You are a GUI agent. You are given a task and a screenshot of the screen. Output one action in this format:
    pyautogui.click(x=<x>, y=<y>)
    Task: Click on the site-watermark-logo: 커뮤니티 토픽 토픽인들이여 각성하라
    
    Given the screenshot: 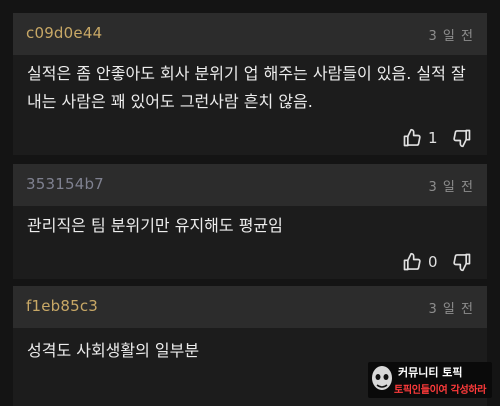 What is the action you would take?
    pyautogui.click(x=430, y=380)
    